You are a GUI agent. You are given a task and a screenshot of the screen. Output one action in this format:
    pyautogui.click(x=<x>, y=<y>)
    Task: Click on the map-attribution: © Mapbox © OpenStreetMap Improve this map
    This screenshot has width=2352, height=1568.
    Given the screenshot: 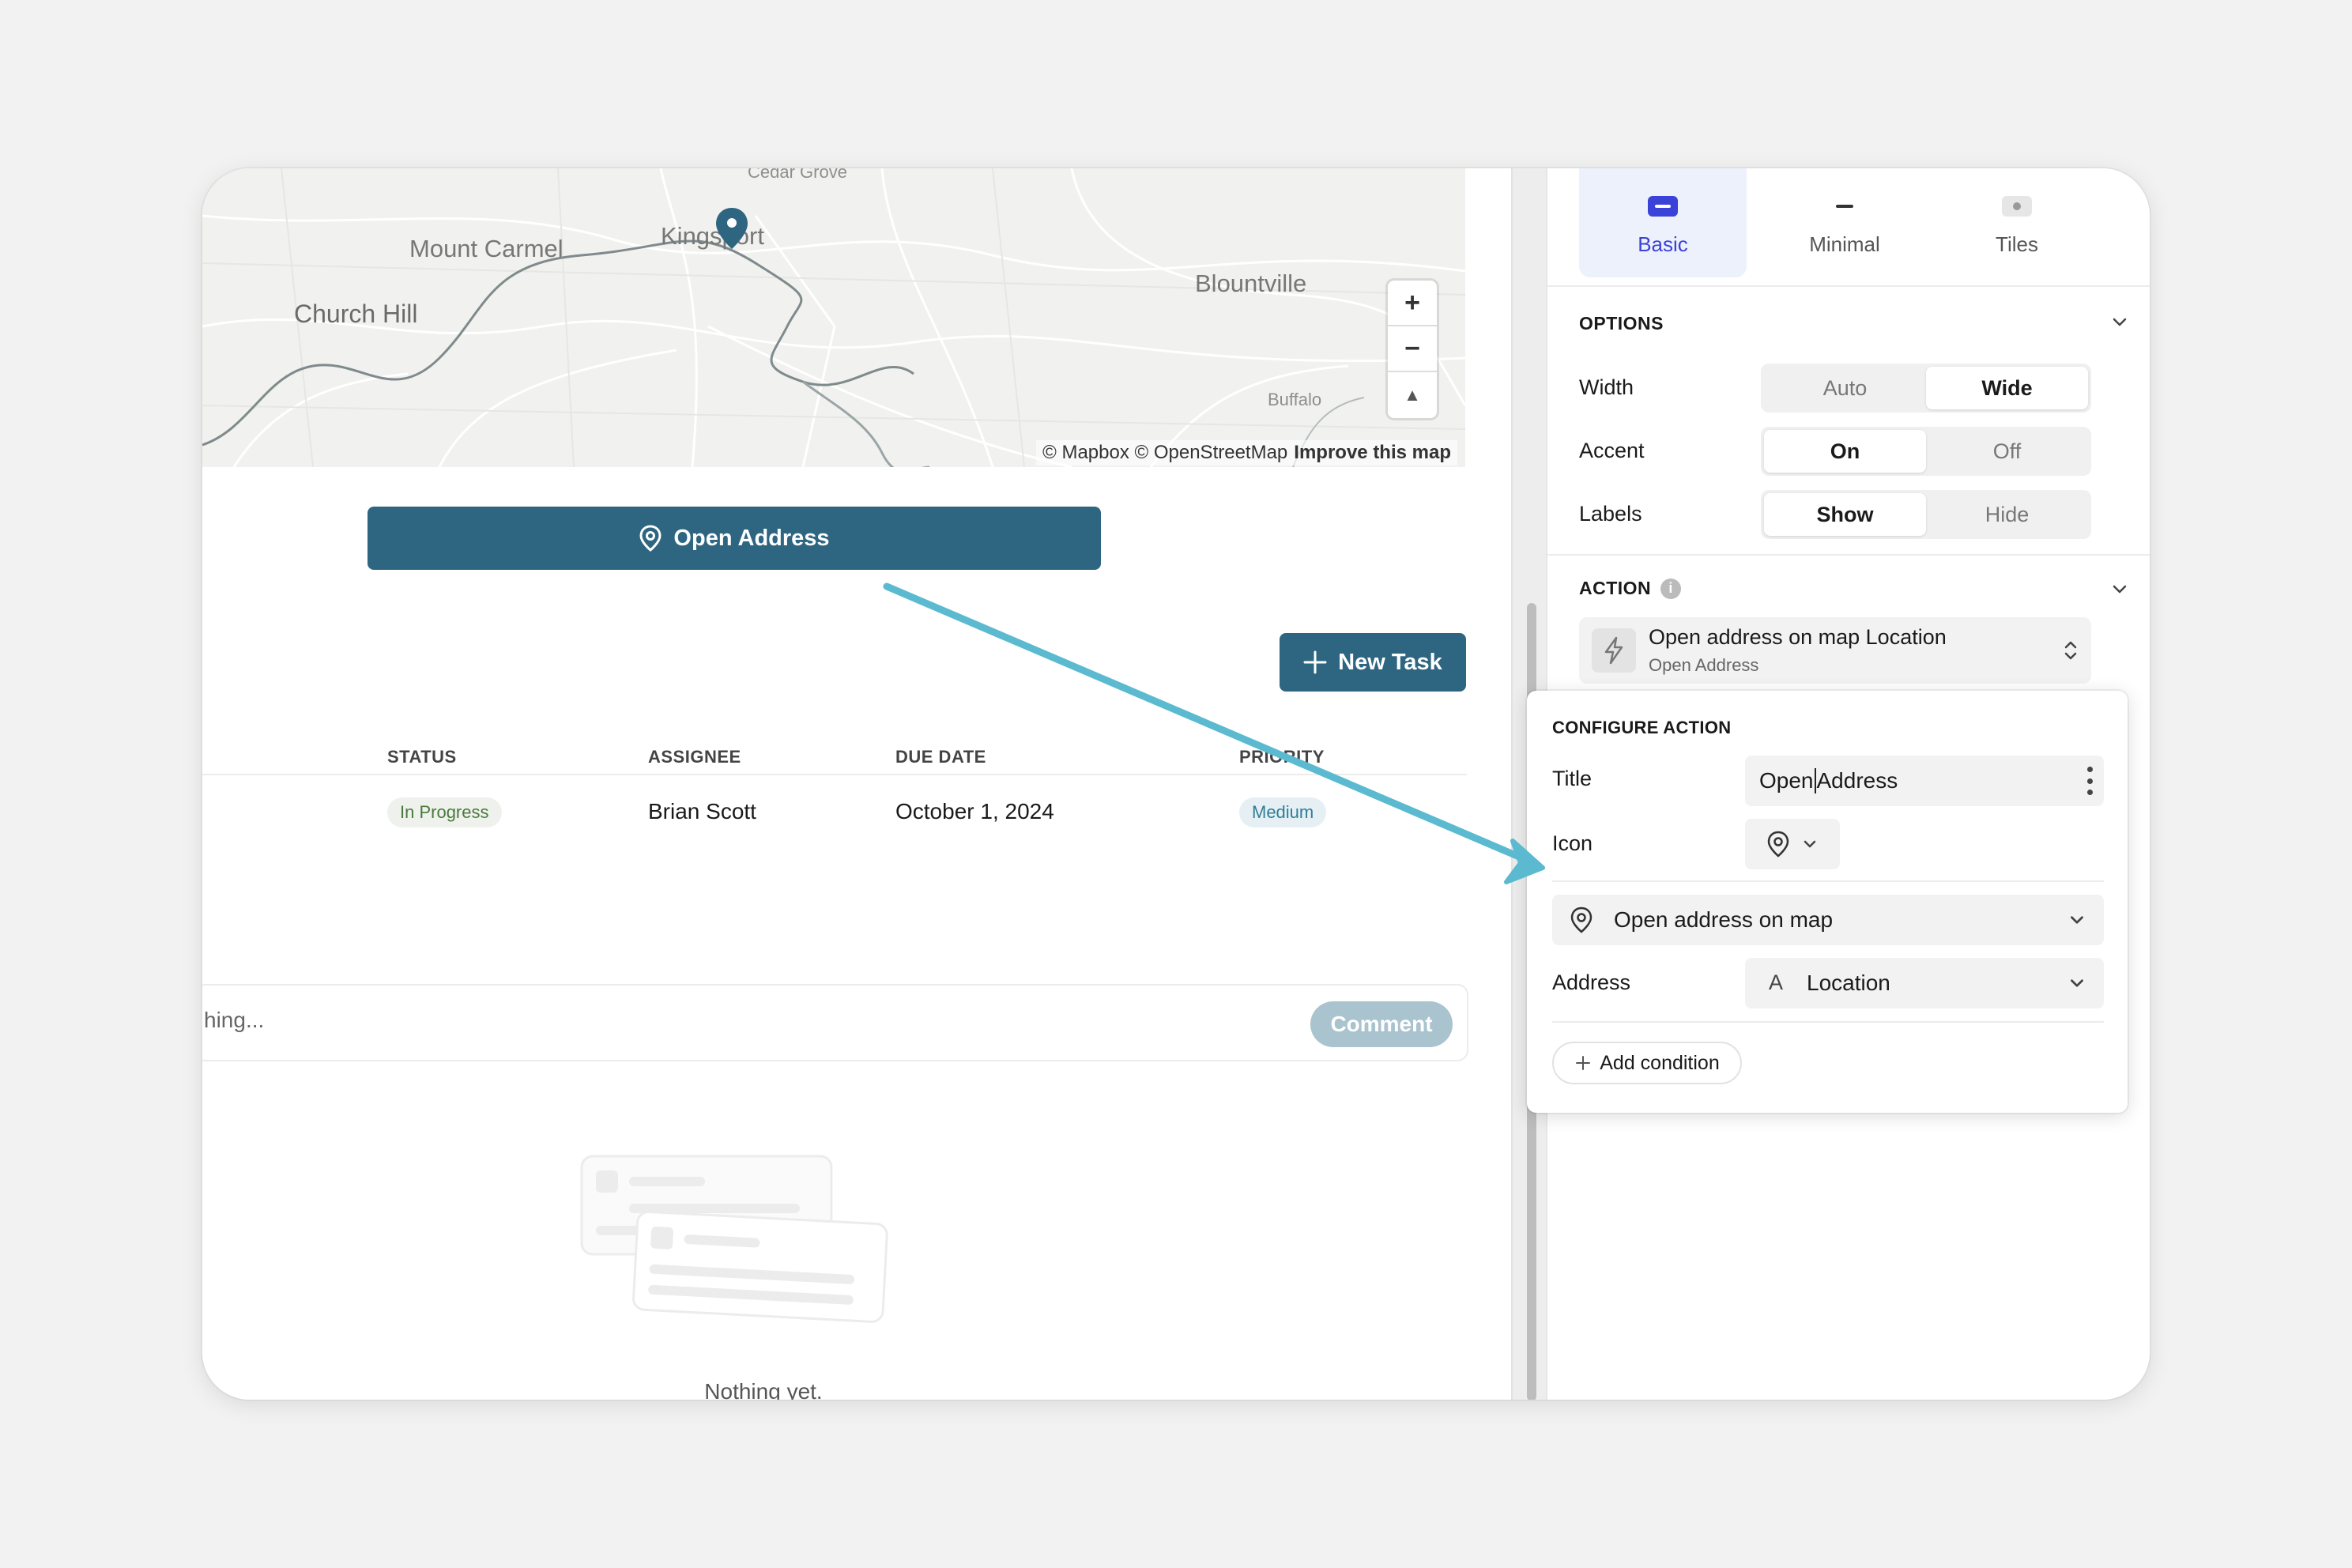 What is the action you would take?
    pyautogui.click(x=1246, y=453)
    